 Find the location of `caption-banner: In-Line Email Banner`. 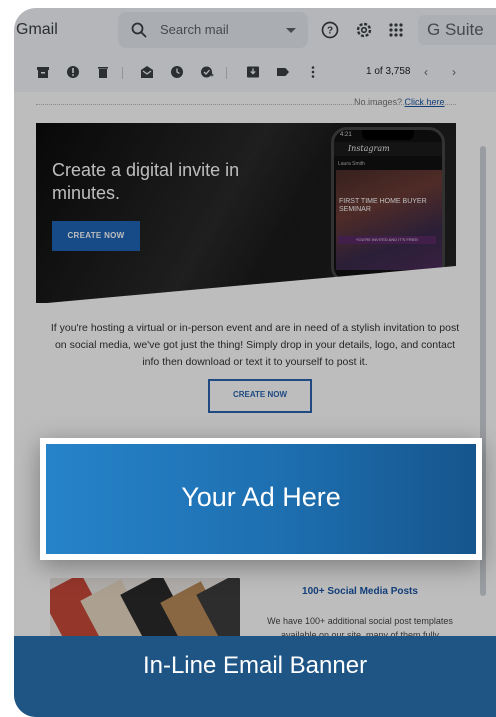

caption-banner: In-Line Email Banner is located at coordinates (255, 676).